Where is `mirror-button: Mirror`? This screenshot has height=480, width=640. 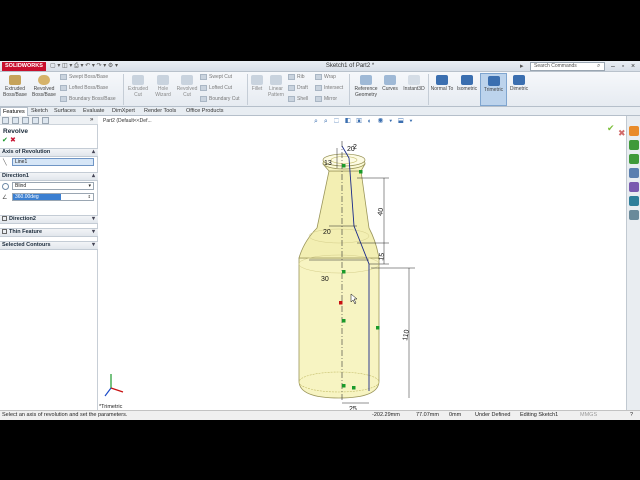
mirror-button: Mirror is located at coordinates (326, 99).